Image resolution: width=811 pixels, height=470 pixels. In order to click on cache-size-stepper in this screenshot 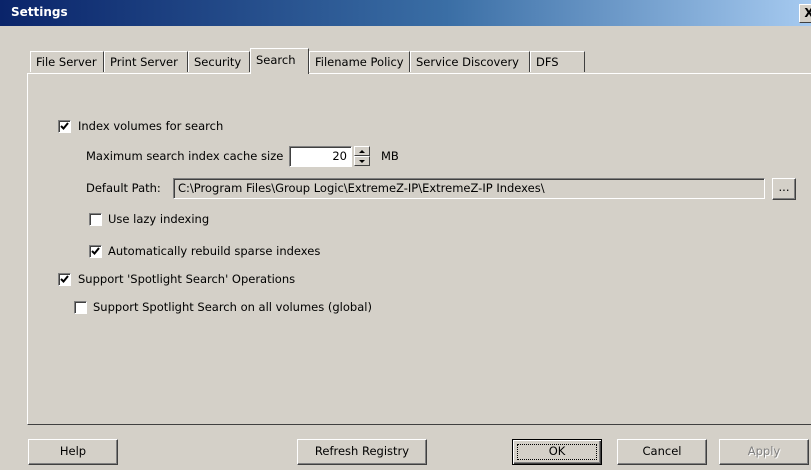, I will do `click(362, 156)`.